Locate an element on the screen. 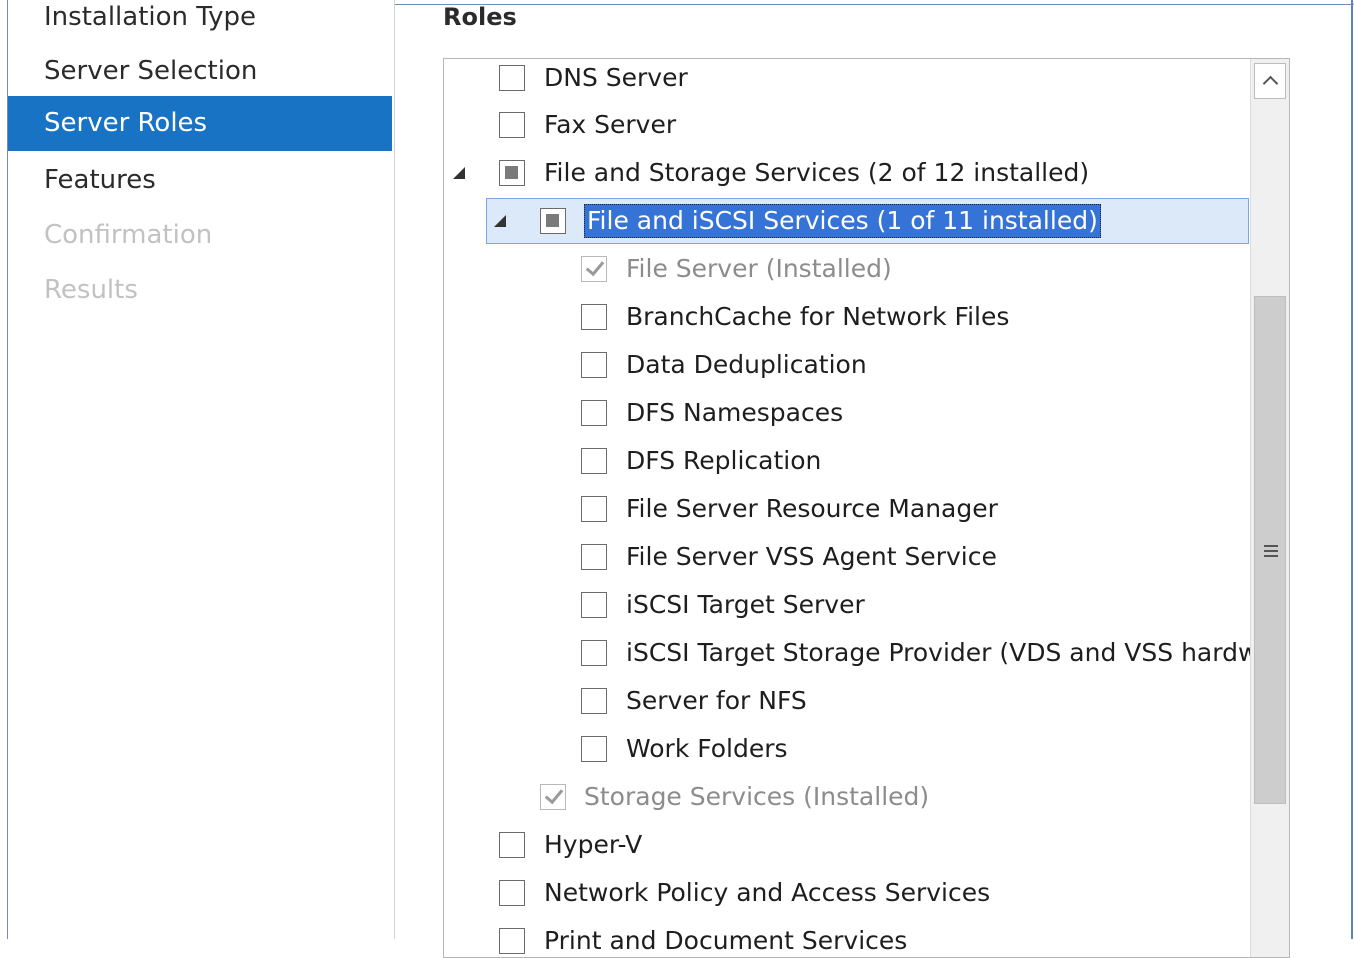  role-label: Work Folders is located at coordinates (707, 748).